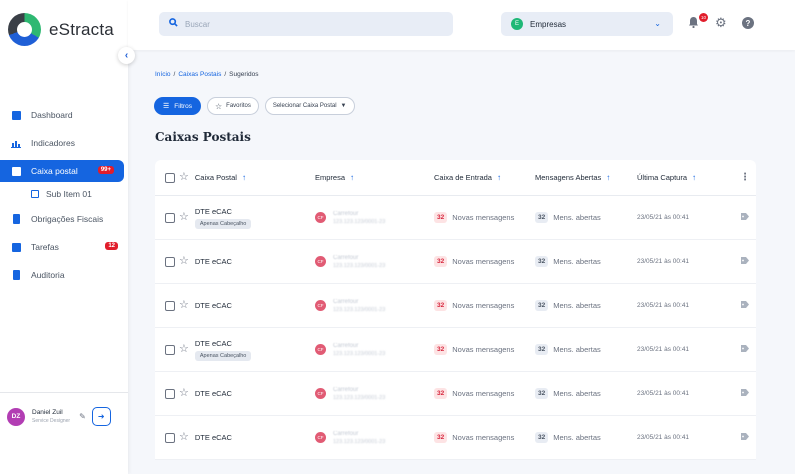  What do you see at coordinates (232, 106) in the screenshot?
I see `favorites-button: ☆ Favoritos` at bounding box center [232, 106].